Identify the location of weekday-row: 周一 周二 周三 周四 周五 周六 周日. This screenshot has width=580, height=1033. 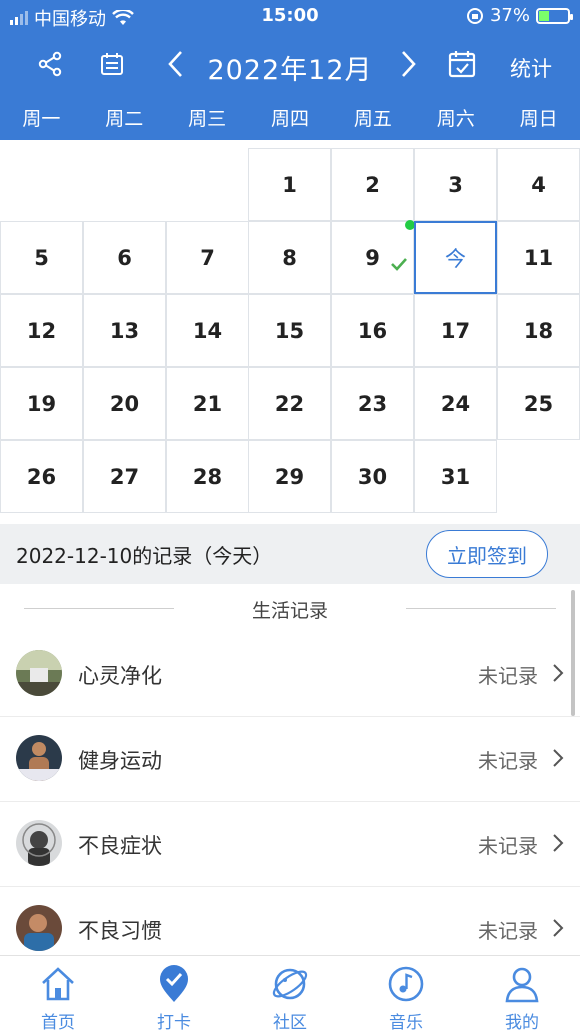
(290, 119).